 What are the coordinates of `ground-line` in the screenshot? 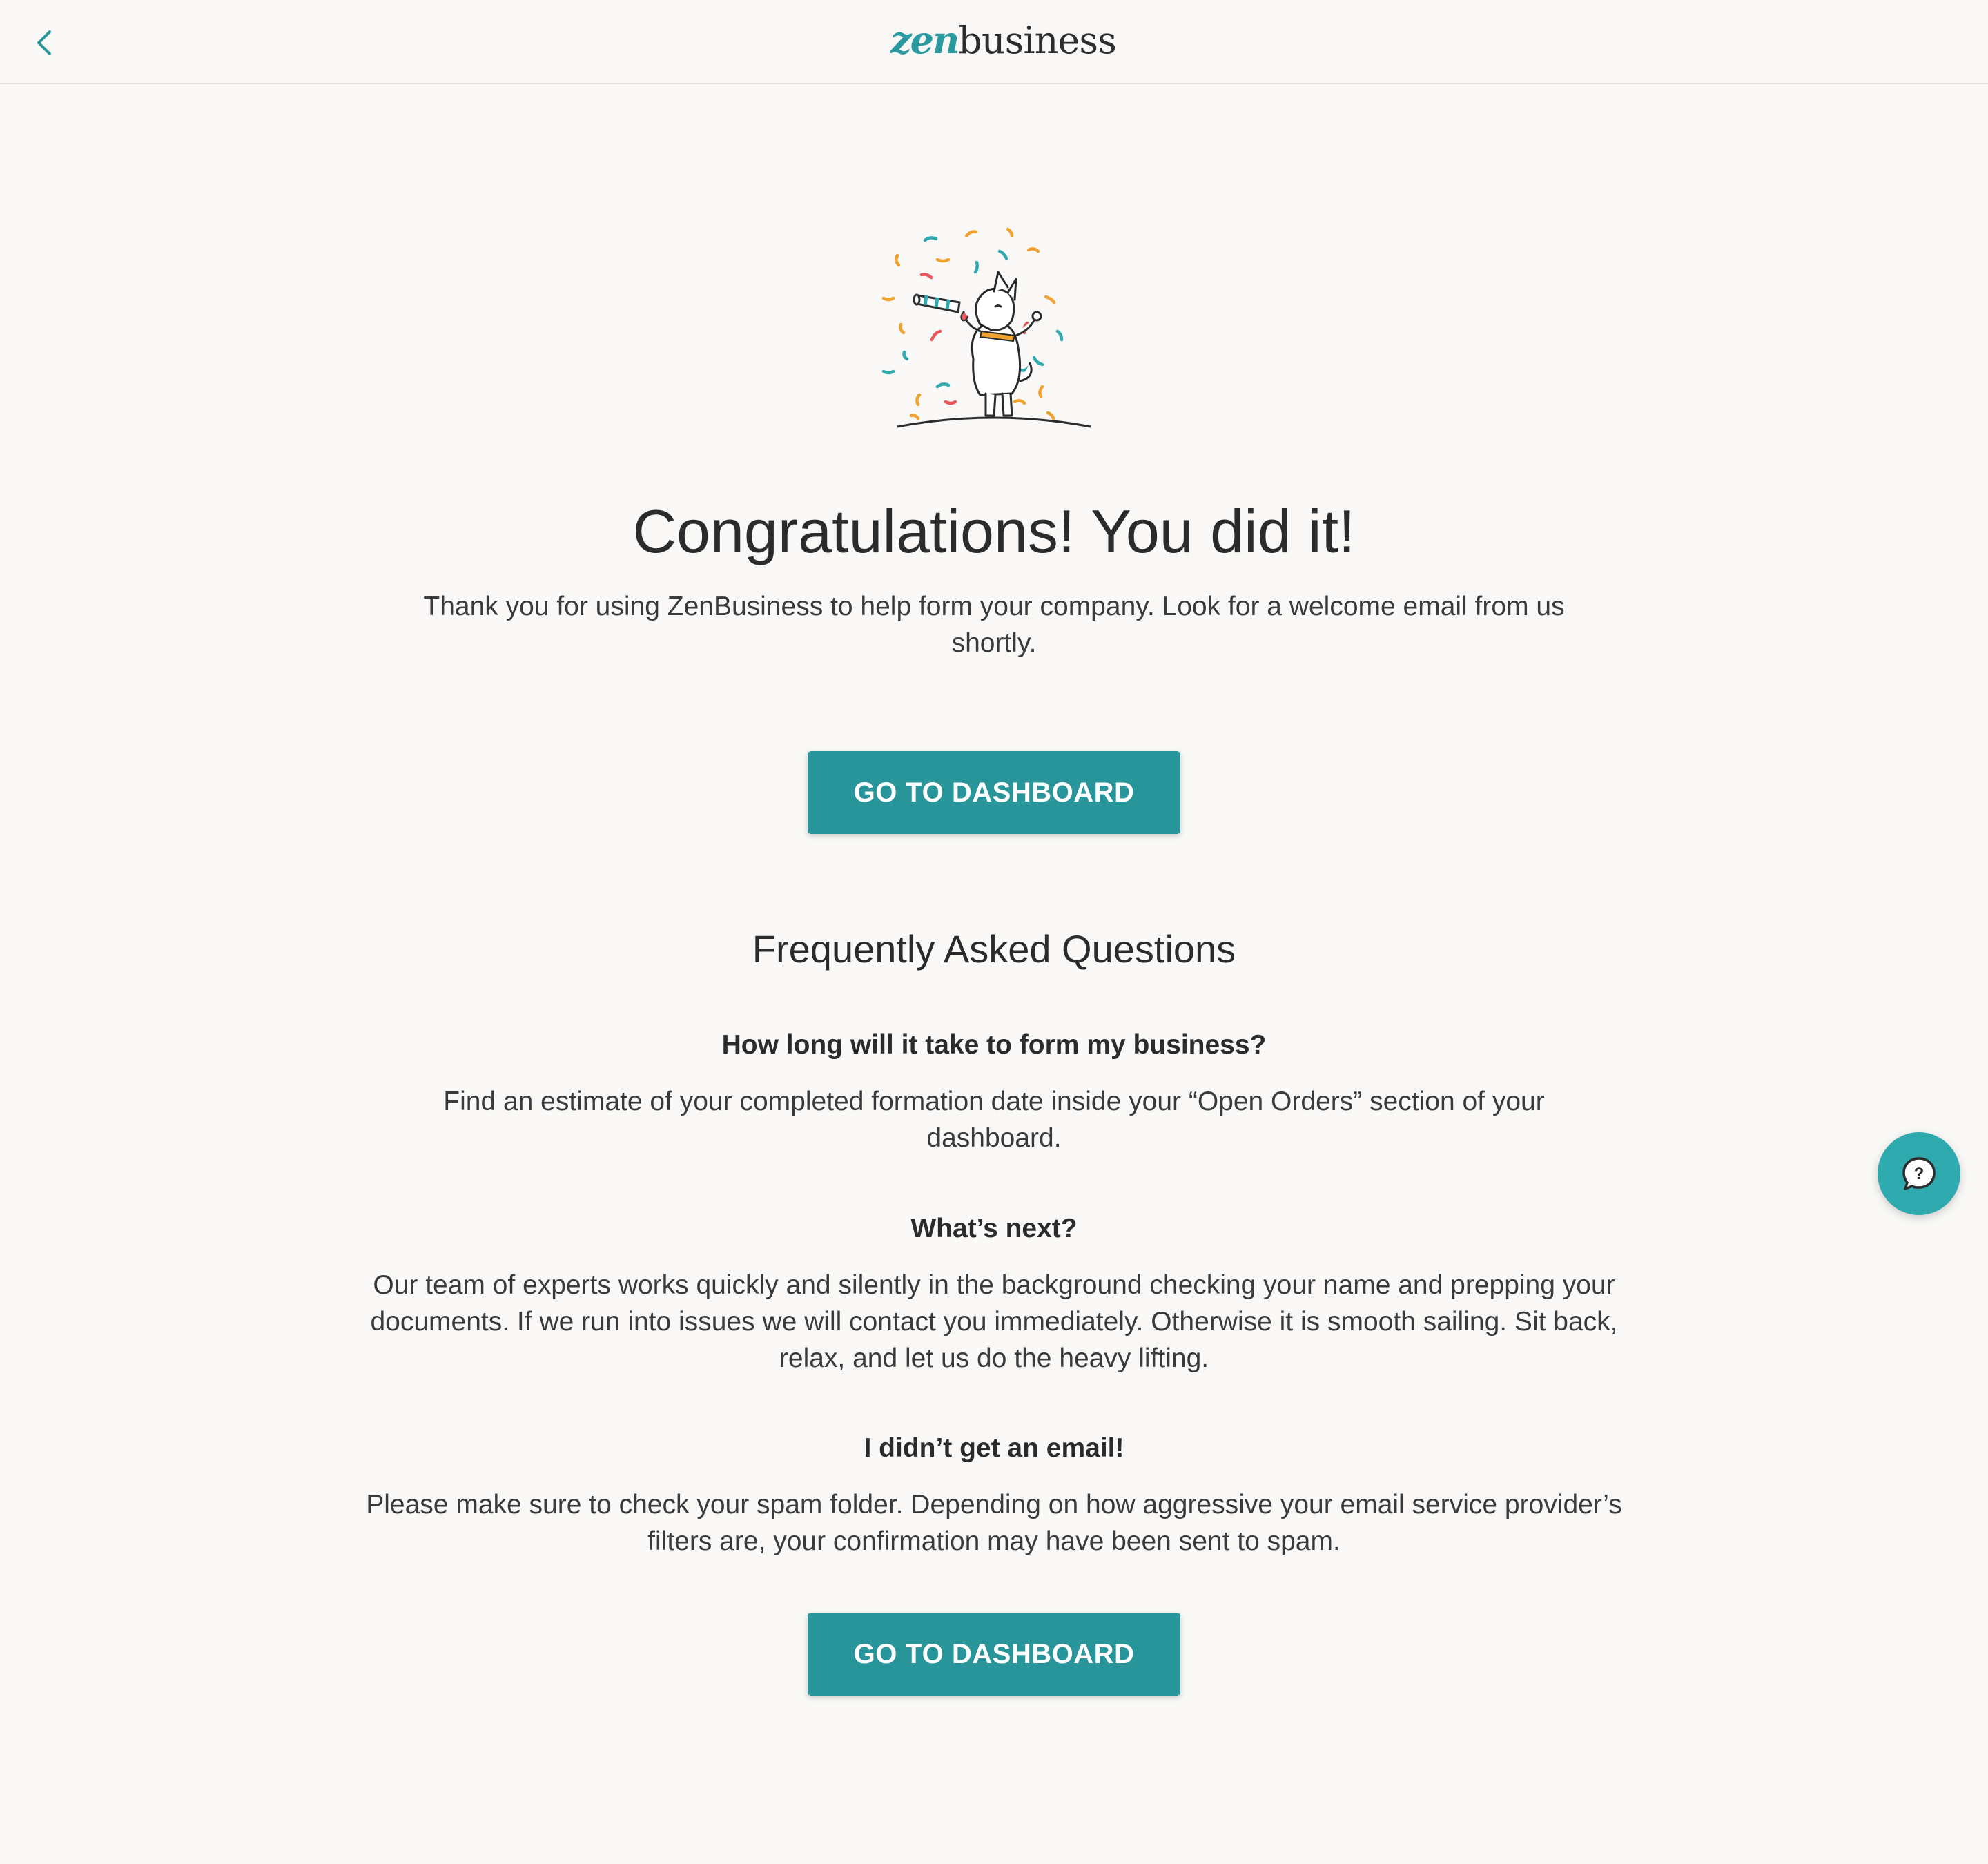 It's located at (994, 422).